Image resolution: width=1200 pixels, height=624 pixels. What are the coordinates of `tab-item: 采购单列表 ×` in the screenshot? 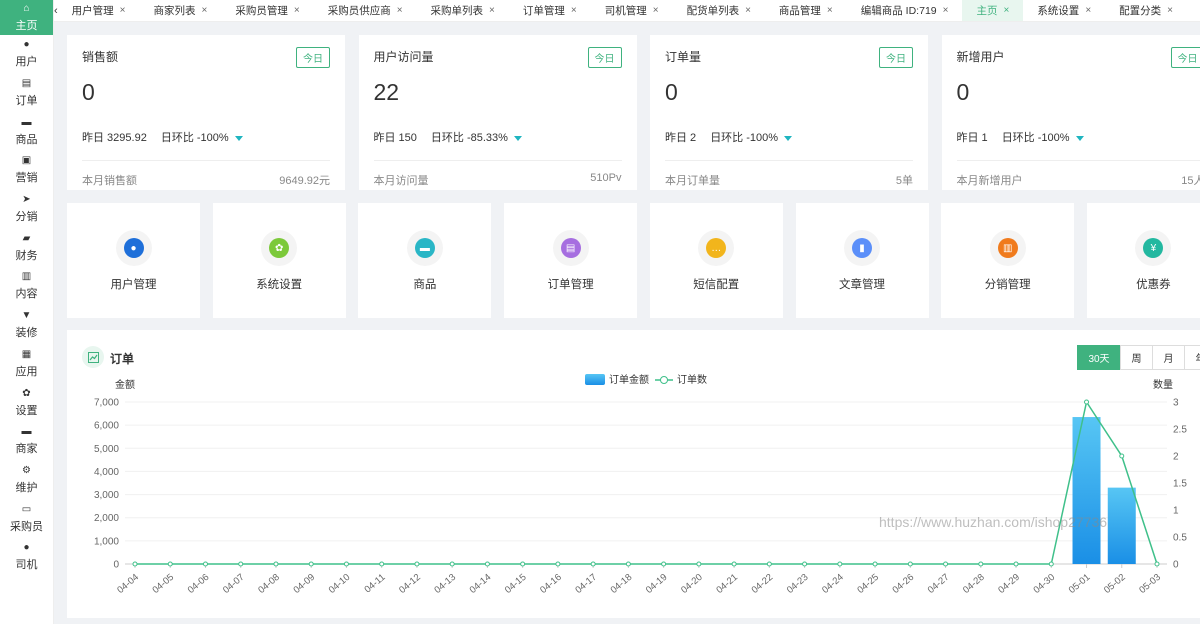 It's located at (463, 10).